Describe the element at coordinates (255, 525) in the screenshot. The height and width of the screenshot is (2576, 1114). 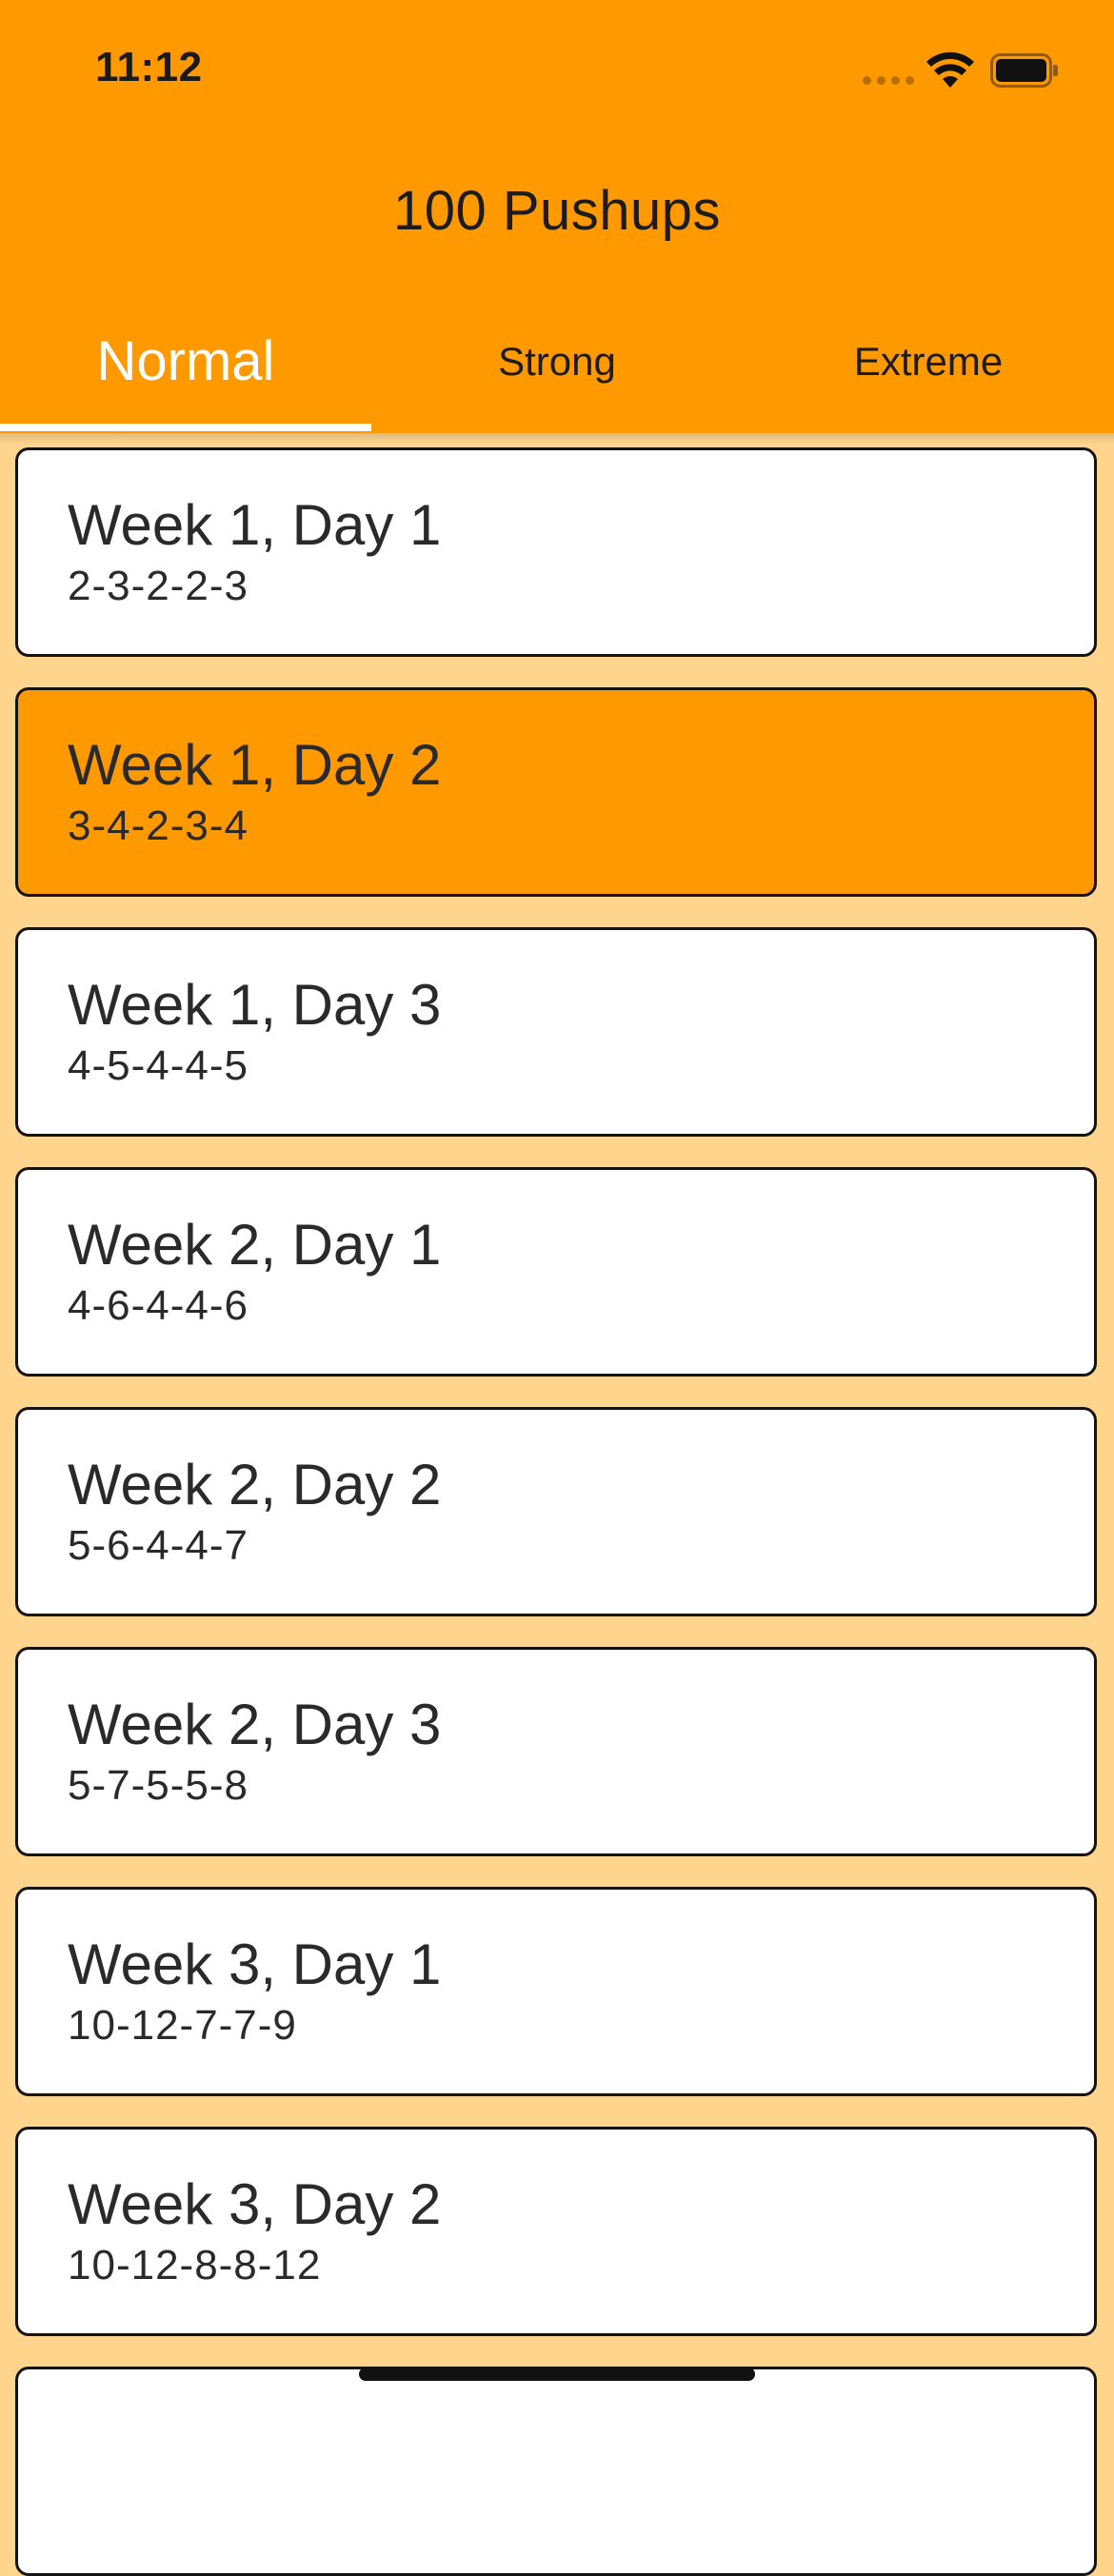
I see `workout-title: Week 1, Day 1` at that location.